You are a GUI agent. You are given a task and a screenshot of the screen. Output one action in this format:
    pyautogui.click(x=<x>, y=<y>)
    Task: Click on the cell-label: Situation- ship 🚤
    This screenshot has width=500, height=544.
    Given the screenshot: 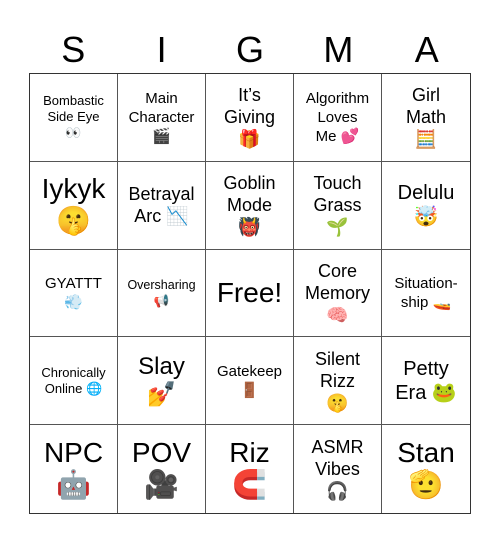 What is the action you would take?
    pyautogui.click(x=426, y=292)
    